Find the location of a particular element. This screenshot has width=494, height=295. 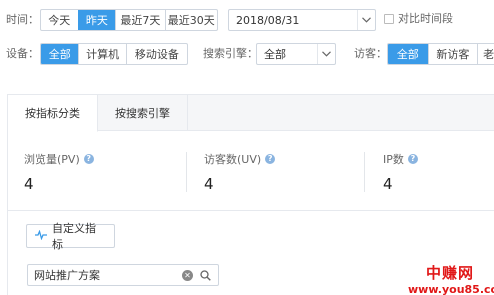

time-today-button: 今天 is located at coordinates (59, 20).